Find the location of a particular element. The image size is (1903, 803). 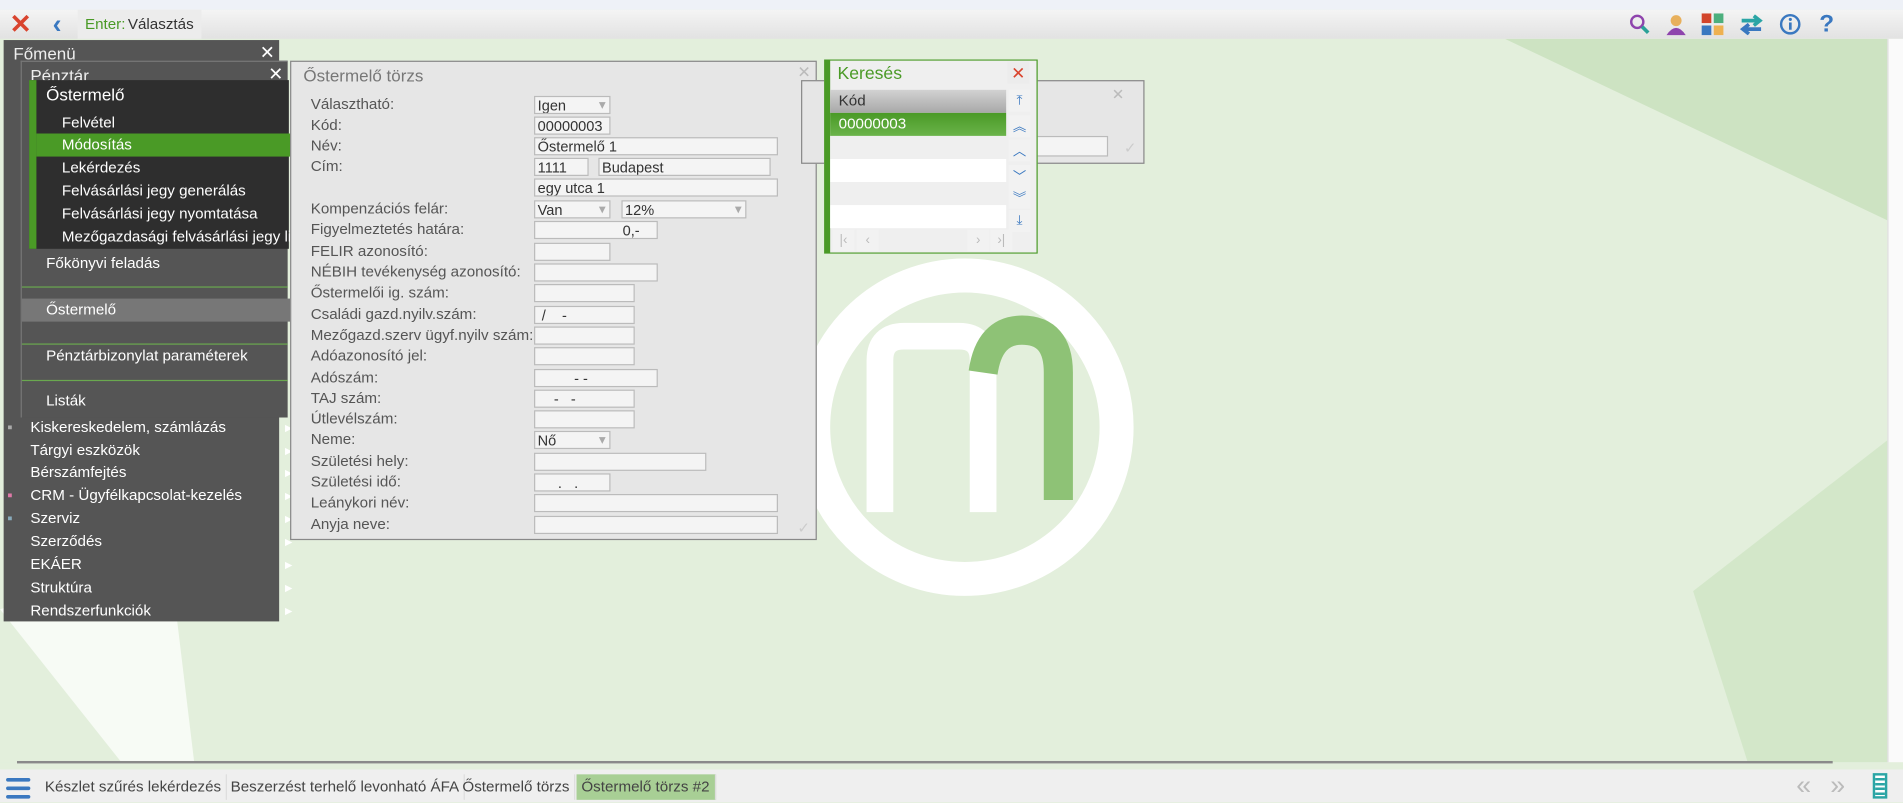

menu-label: Főkönyvi feladás is located at coordinates (103, 263).